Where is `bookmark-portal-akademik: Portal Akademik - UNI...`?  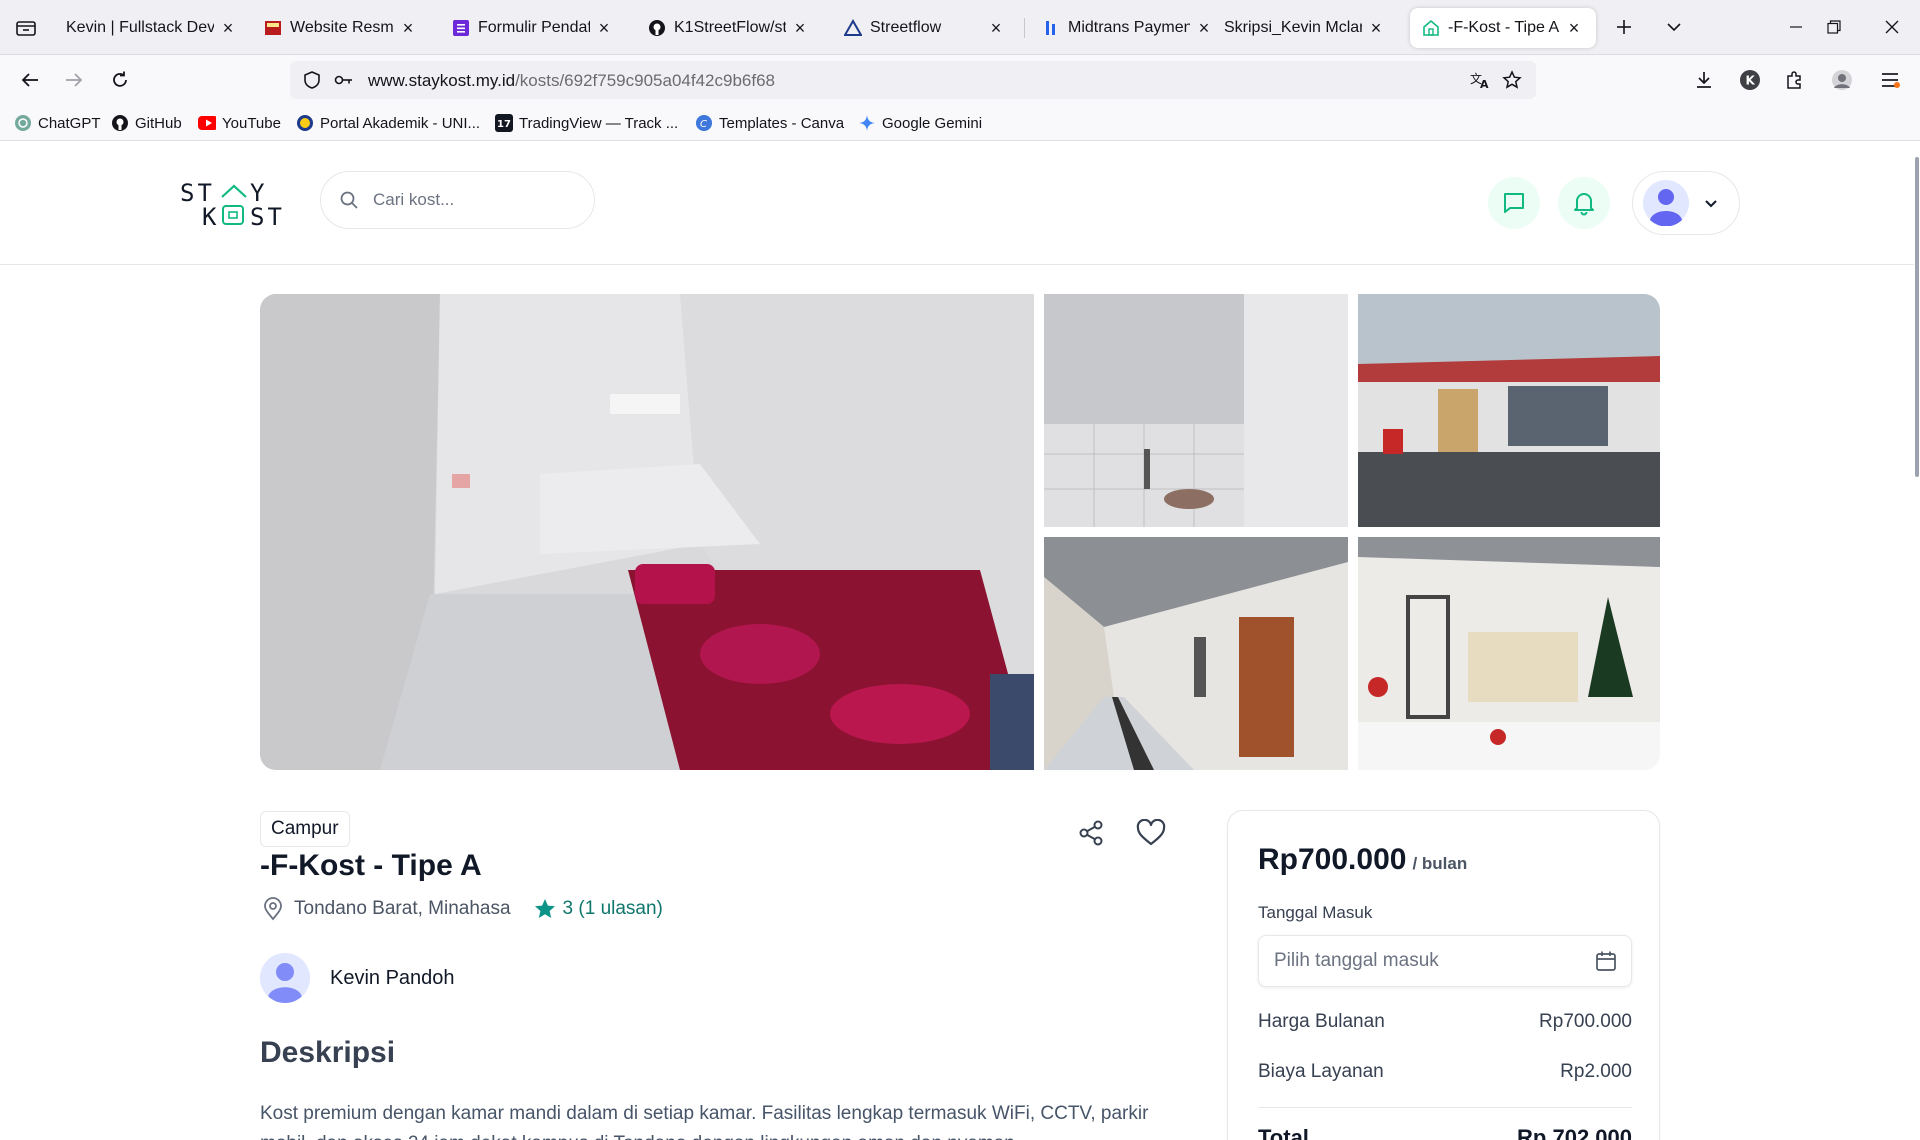 bookmark-portal-akademik: Portal Akademik - UNI... is located at coordinates (388, 123).